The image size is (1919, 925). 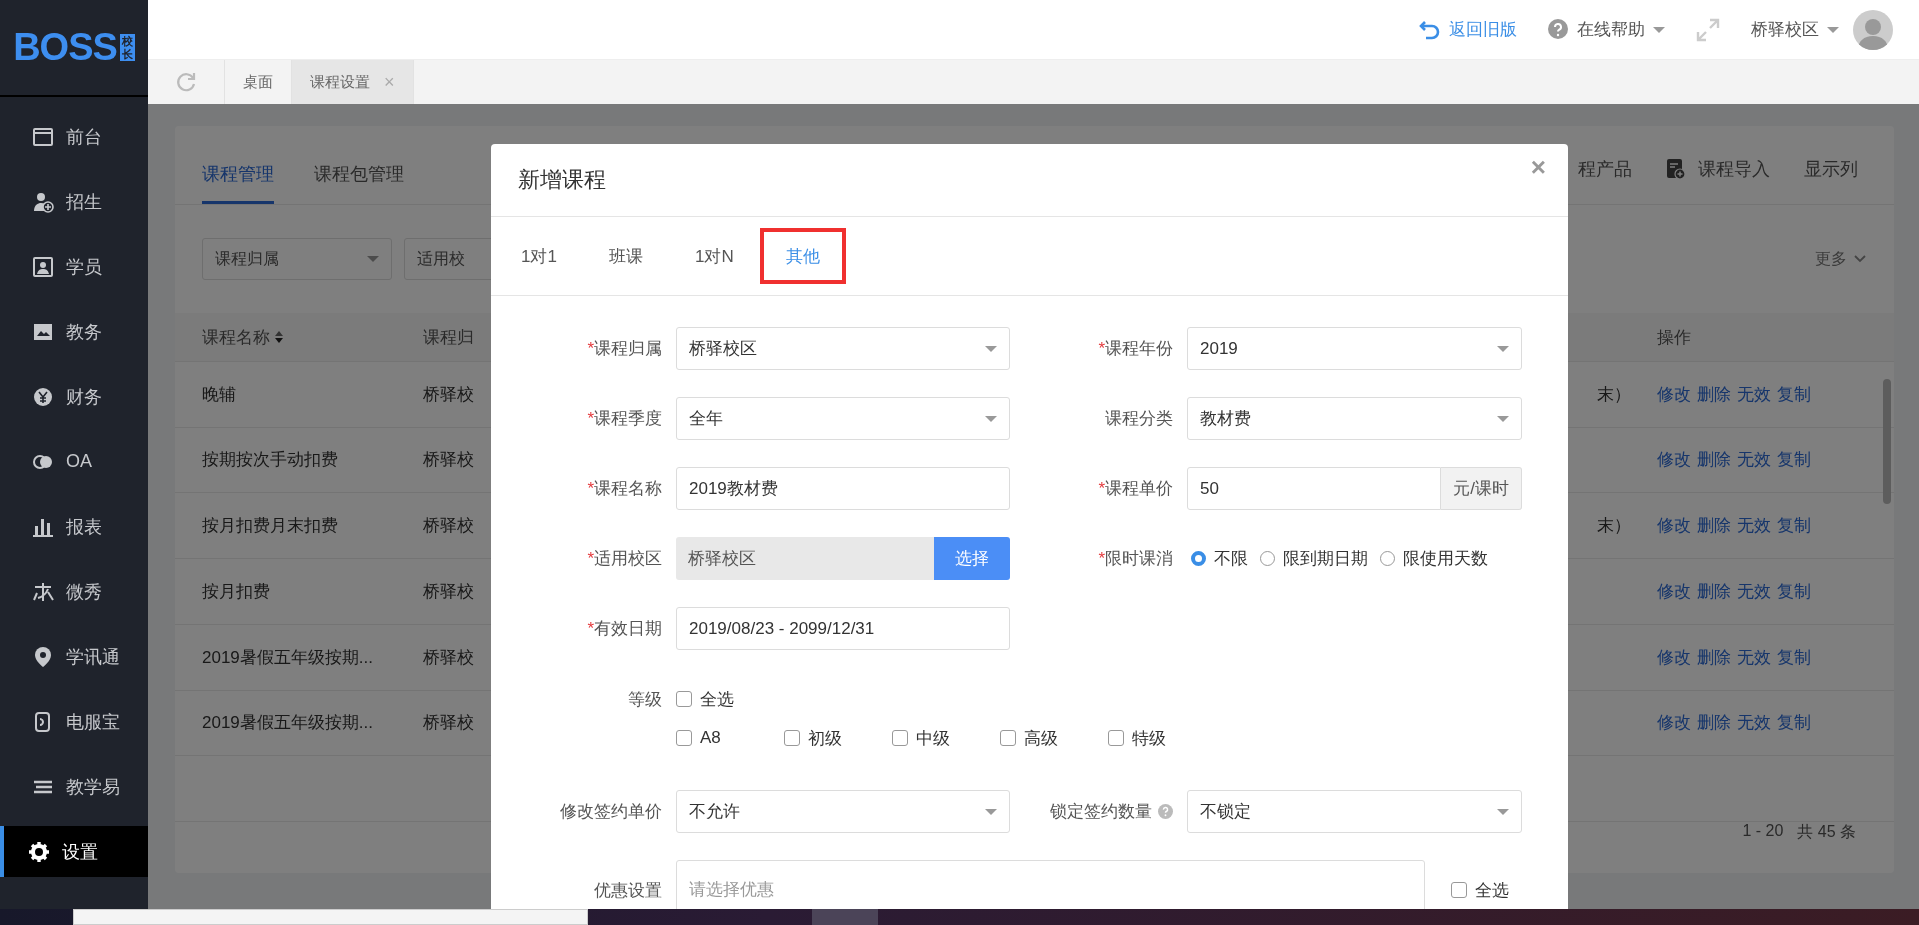 What do you see at coordinates (843, 811) in the screenshot?
I see `select-field: 不允许` at bounding box center [843, 811].